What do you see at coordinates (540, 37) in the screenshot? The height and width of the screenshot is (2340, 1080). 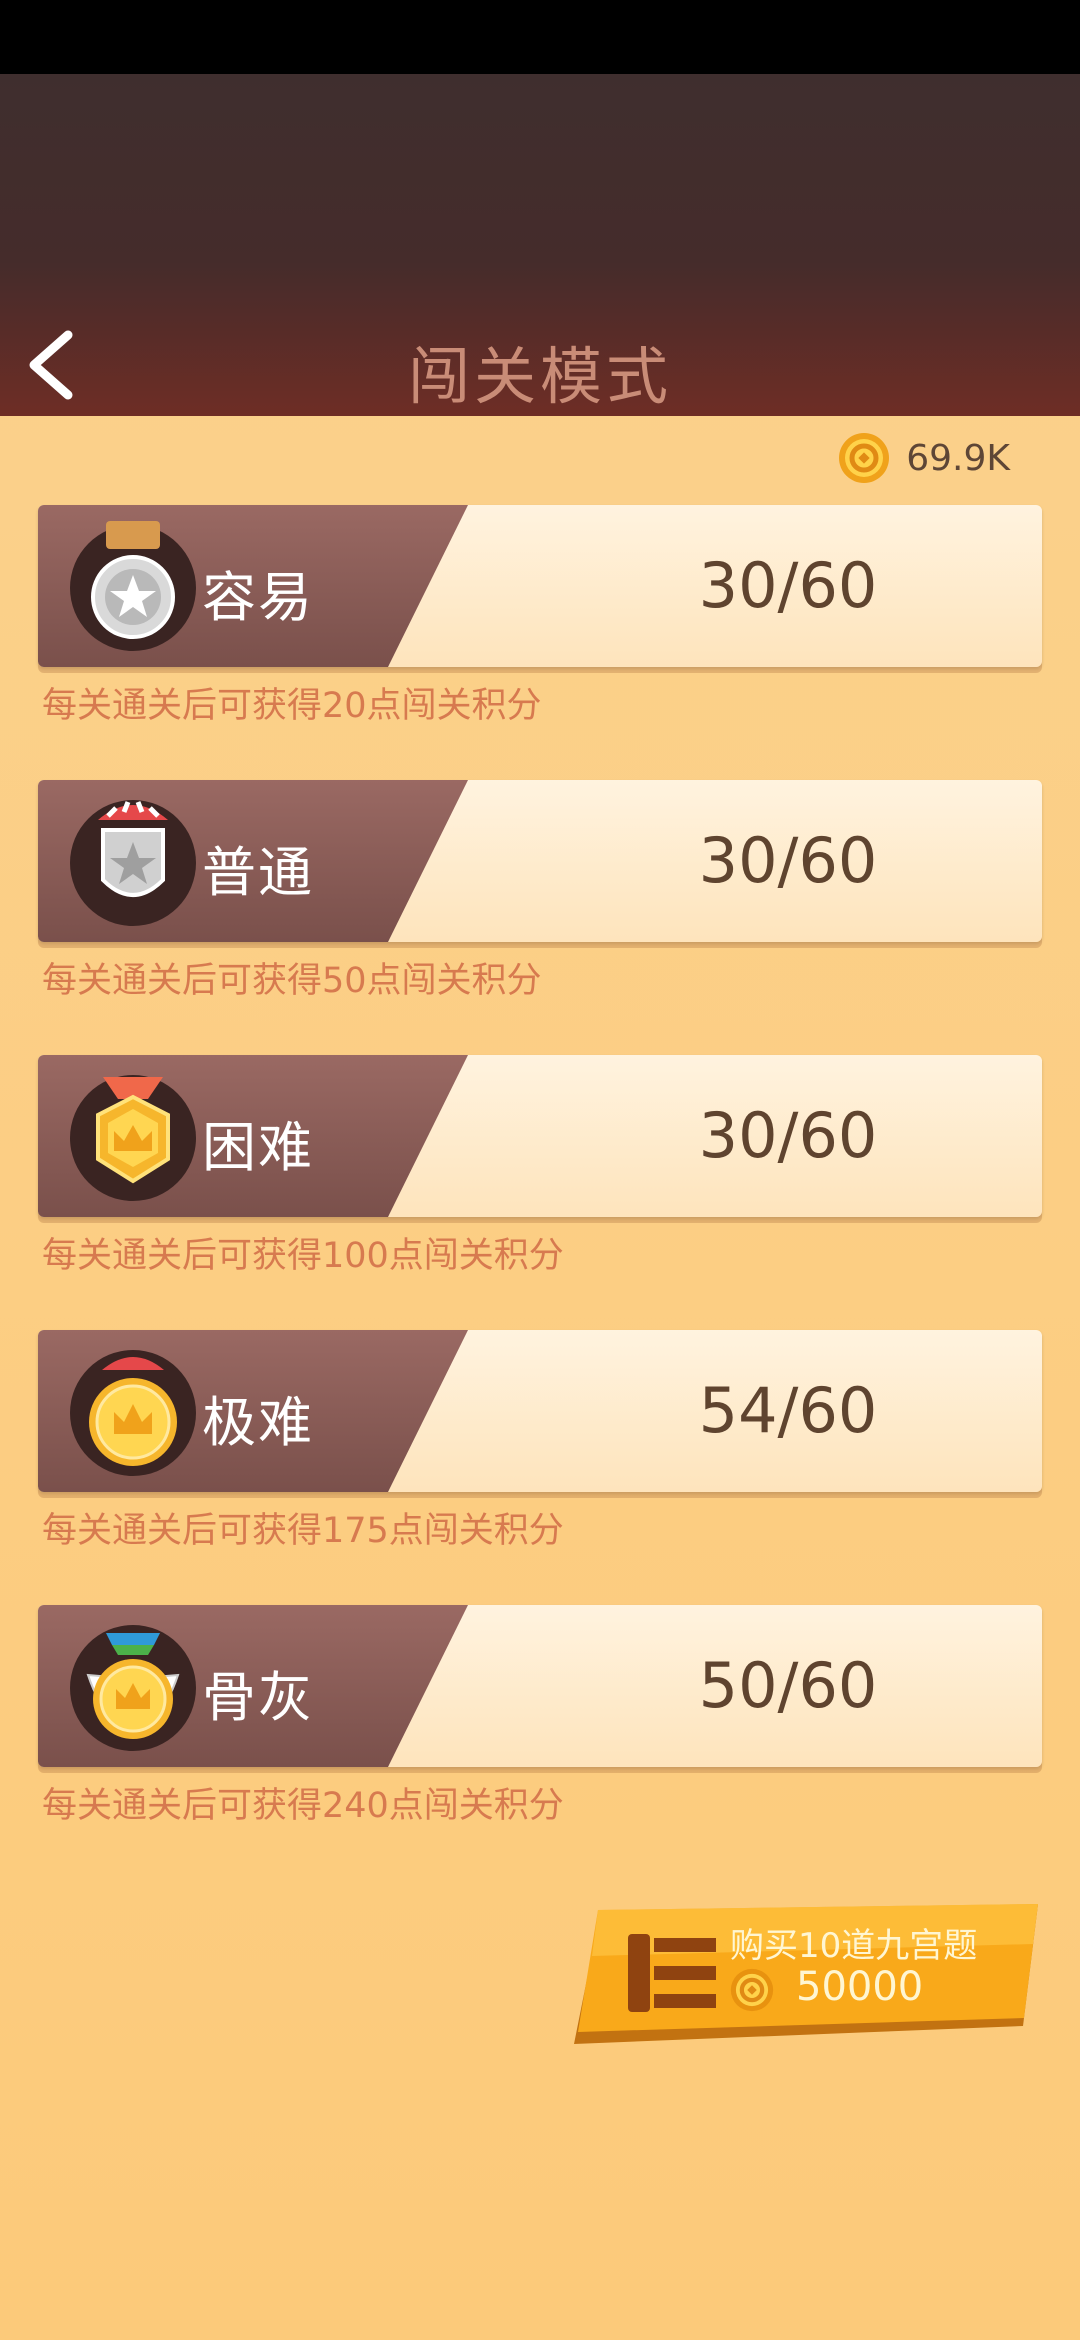 I see `status-bar` at bounding box center [540, 37].